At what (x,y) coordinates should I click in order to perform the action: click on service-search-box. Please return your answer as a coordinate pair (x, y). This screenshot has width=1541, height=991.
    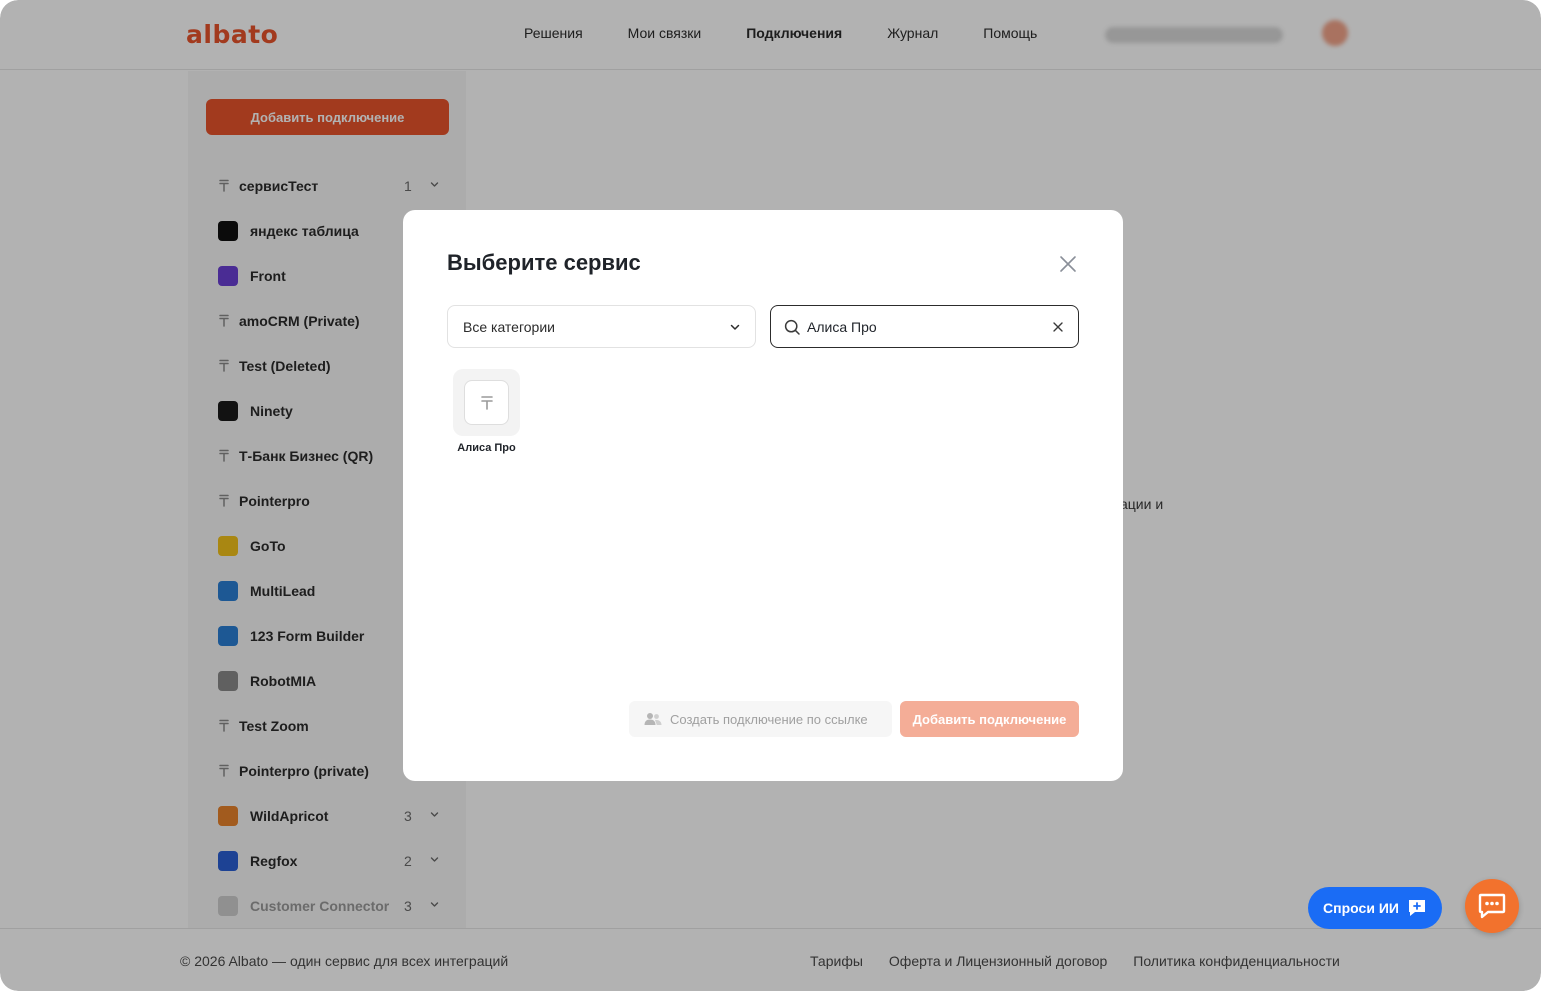
    Looking at the image, I should click on (924, 326).